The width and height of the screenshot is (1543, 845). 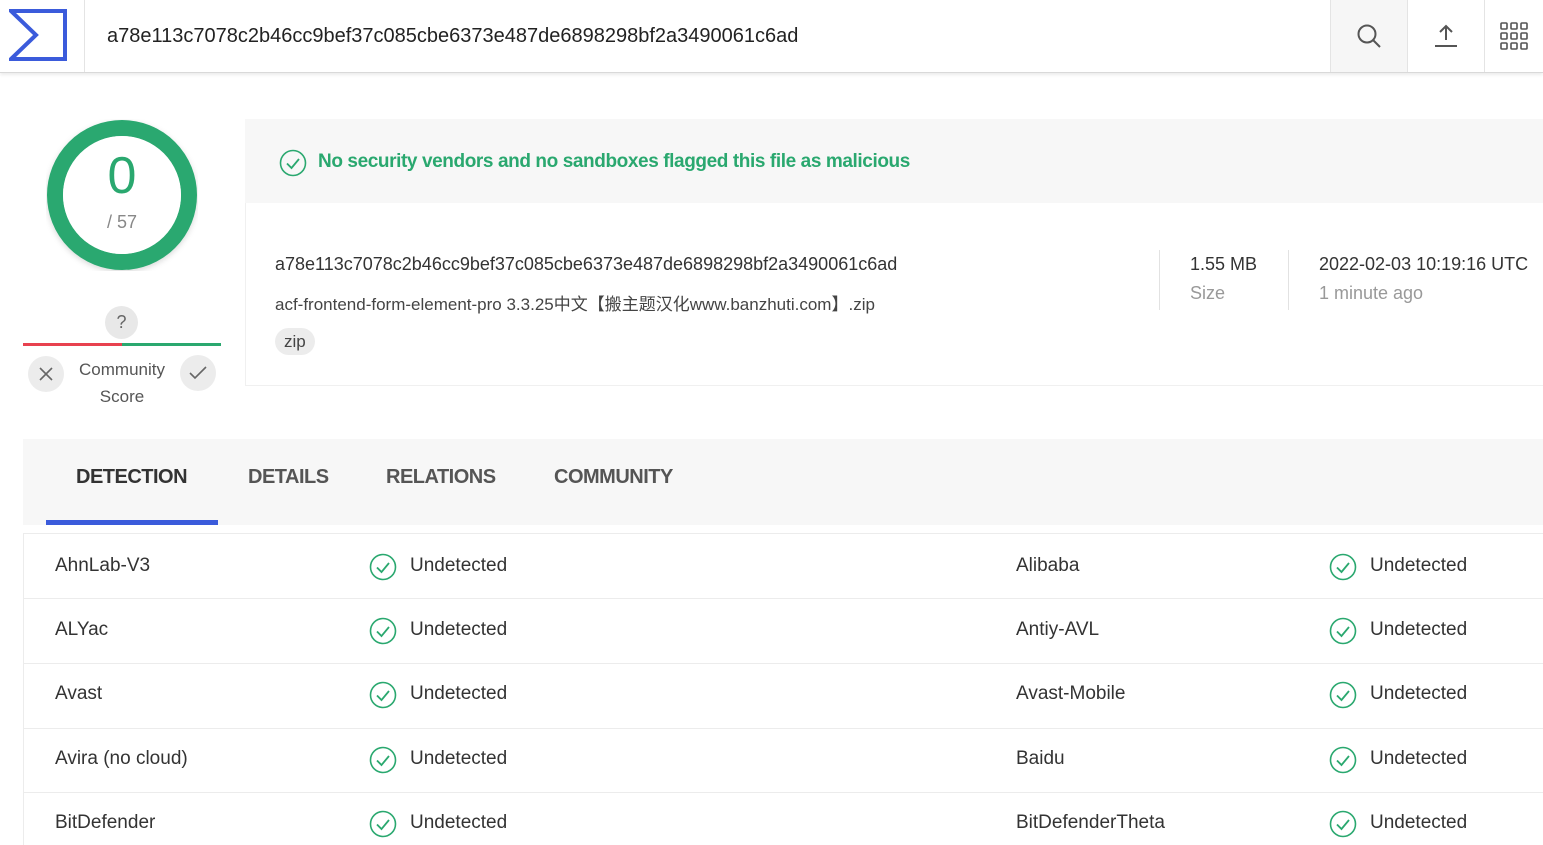 What do you see at coordinates (38, 35) in the screenshot?
I see `logo-icon` at bounding box center [38, 35].